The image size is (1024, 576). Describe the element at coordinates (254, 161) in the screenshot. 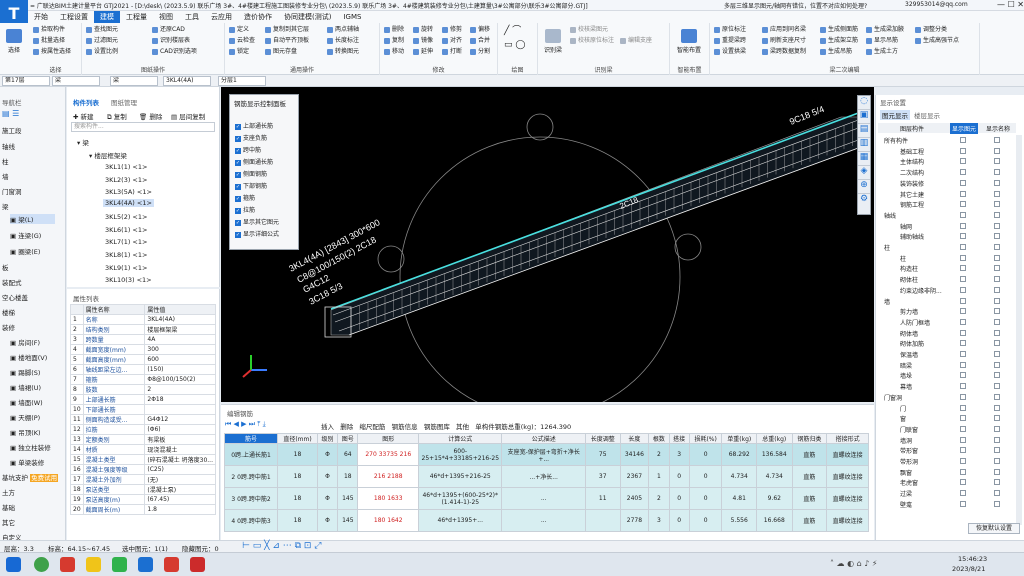

I see `check-side-through-bar: ✓ 侧面通长筋` at that location.